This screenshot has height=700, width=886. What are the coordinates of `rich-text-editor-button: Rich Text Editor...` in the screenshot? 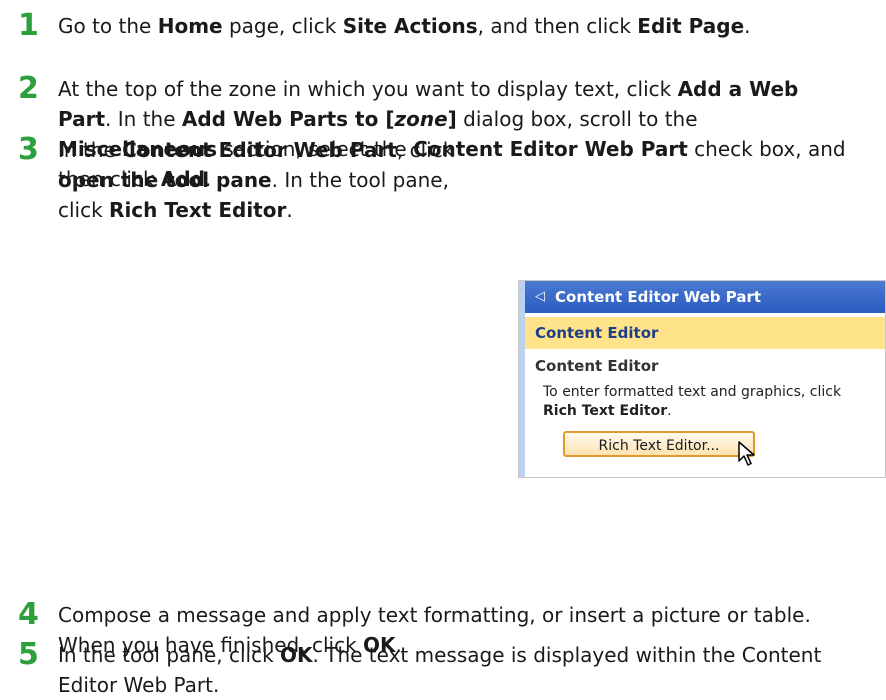 It's located at (659, 444).